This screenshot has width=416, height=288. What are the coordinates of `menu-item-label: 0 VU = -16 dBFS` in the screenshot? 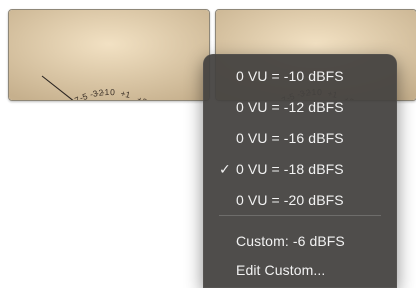 It's located at (290, 138).